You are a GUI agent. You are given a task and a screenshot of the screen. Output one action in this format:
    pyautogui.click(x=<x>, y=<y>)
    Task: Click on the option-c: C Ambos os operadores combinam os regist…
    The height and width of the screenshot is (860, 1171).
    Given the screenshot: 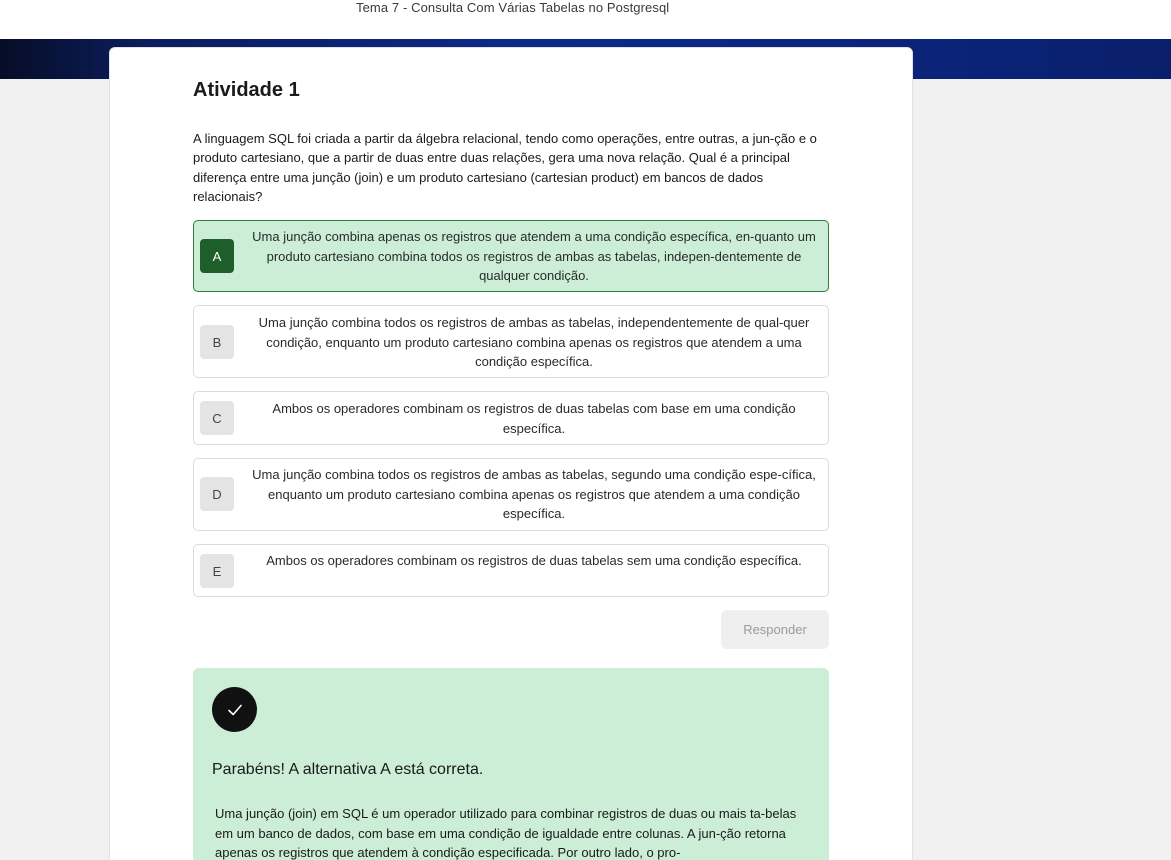 What is the action you would take?
    pyautogui.click(x=511, y=418)
    